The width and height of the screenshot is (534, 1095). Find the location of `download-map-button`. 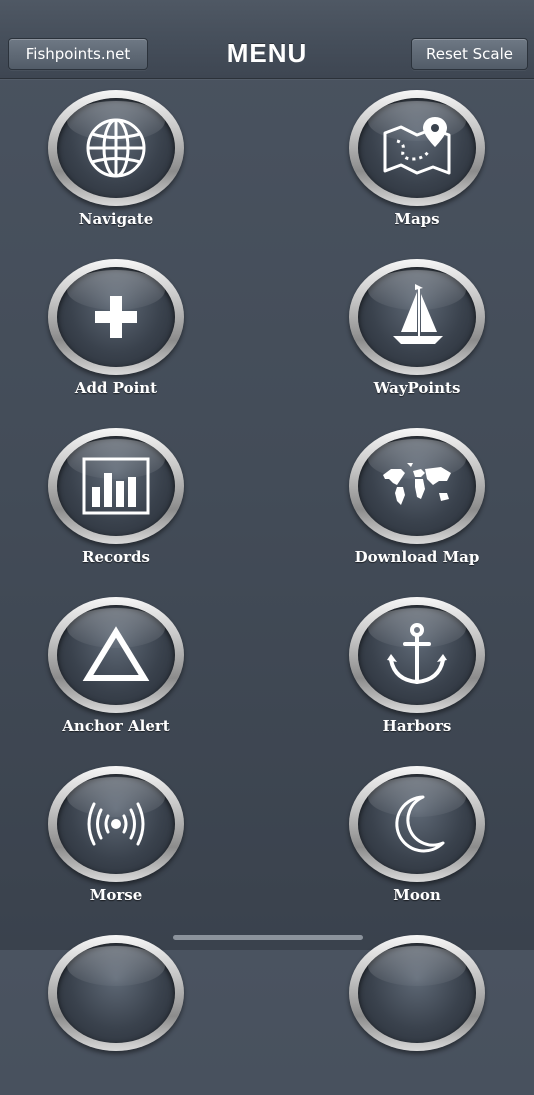

download-map-button is located at coordinates (417, 486).